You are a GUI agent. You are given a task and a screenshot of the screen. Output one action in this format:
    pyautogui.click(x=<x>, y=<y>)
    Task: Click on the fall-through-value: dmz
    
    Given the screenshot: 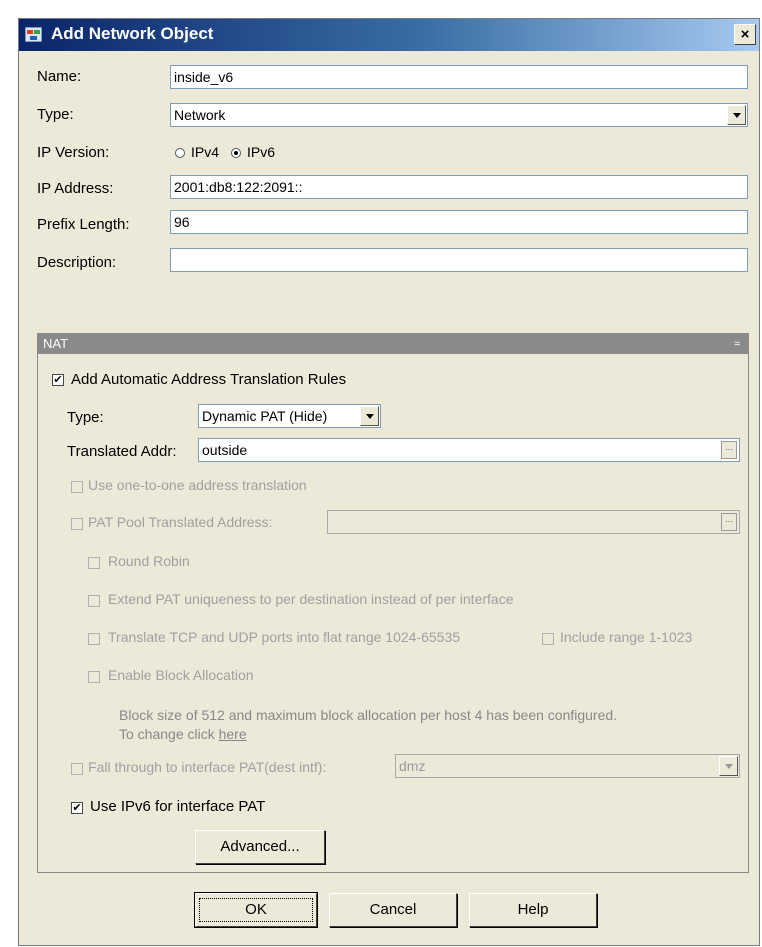 What is the action you would take?
    pyautogui.click(x=412, y=766)
    